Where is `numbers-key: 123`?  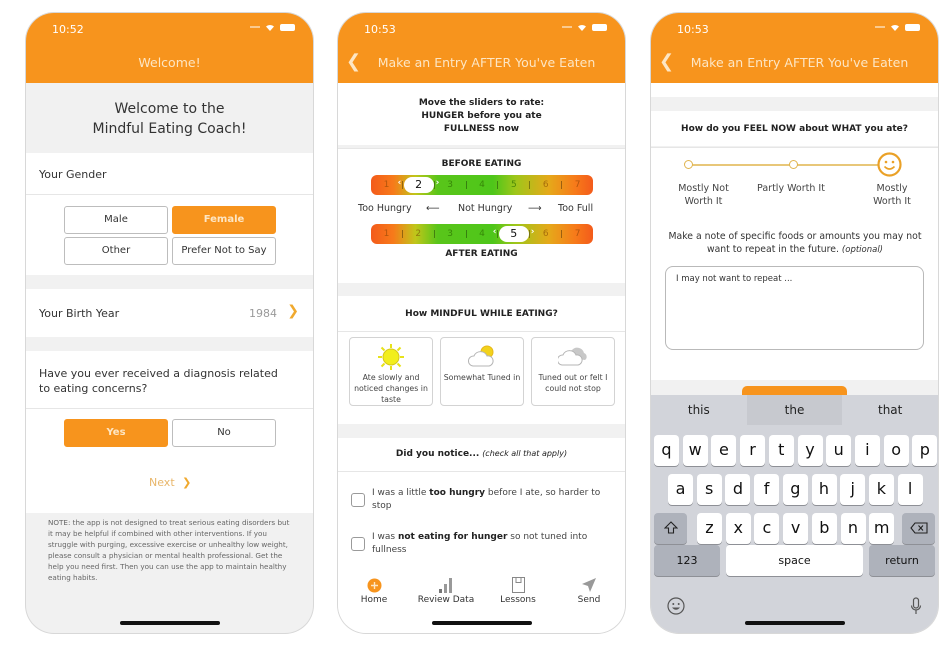 numbers-key: 123 is located at coordinates (687, 560).